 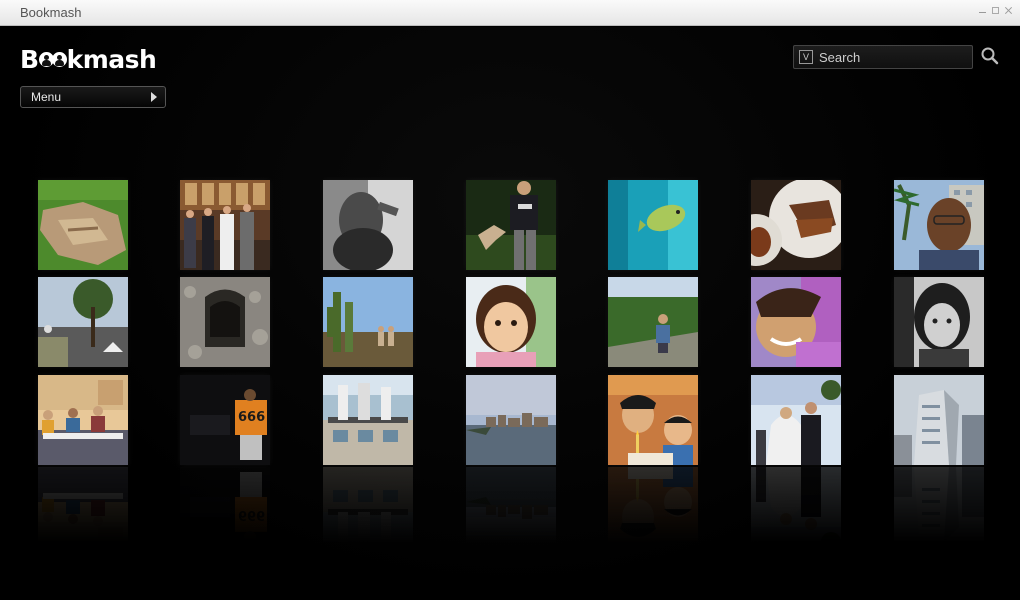 What do you see at coordinates (1008, 10) in the screenshot?
I see `close-icon` at bounding box center [1008, 10].